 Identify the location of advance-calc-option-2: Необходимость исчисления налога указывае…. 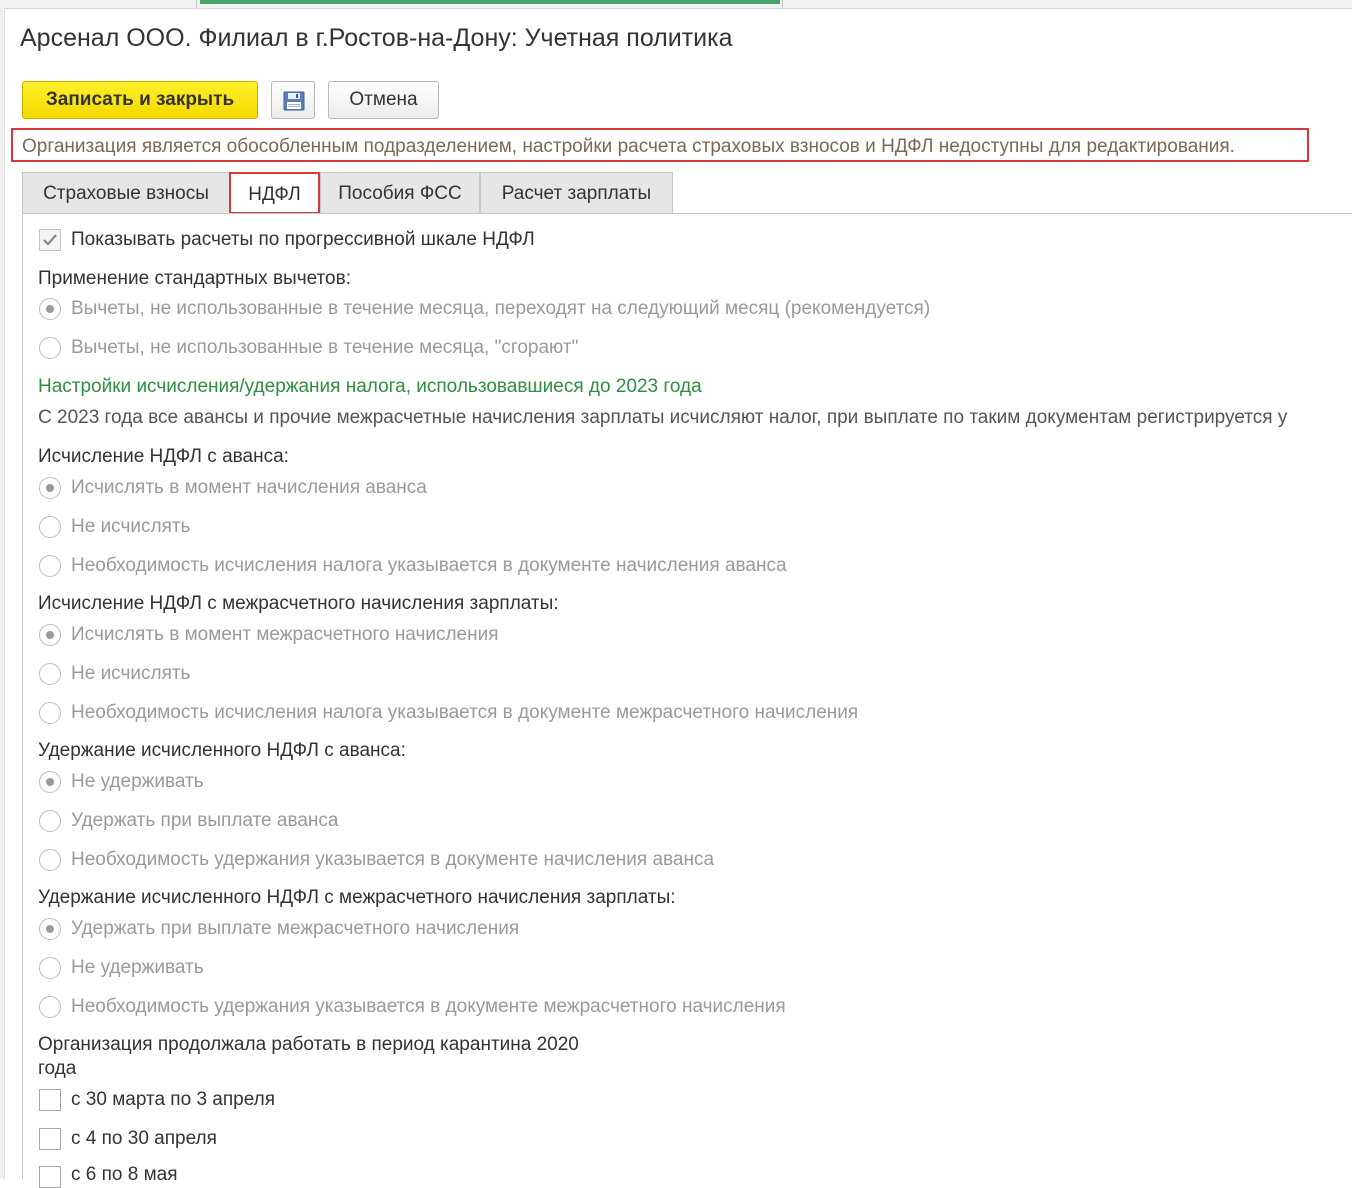
(429, 565).